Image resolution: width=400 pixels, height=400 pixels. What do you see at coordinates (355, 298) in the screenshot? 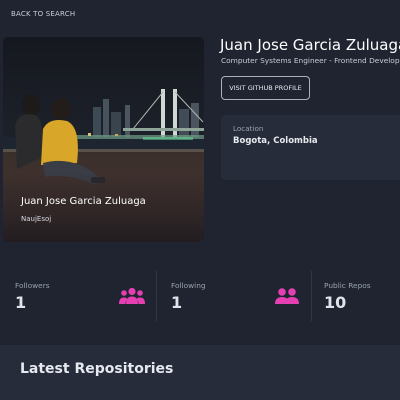
I see `stat-public-repos: Public Repos 10` at bounding box center [355, 298].